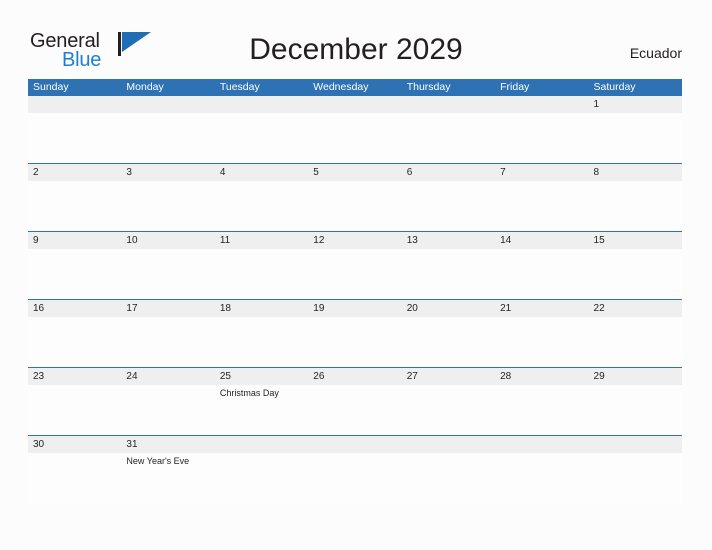  I want to click on week-date-band: 16 17 18 19 20 21 22, so click(355, 308).